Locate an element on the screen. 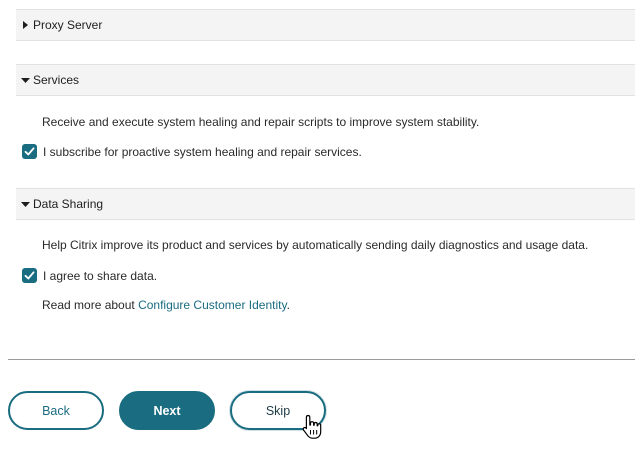 The image size is (635, 452). data-sharing-agree-label: I agree to share data. is located at coordinates (100, 276).